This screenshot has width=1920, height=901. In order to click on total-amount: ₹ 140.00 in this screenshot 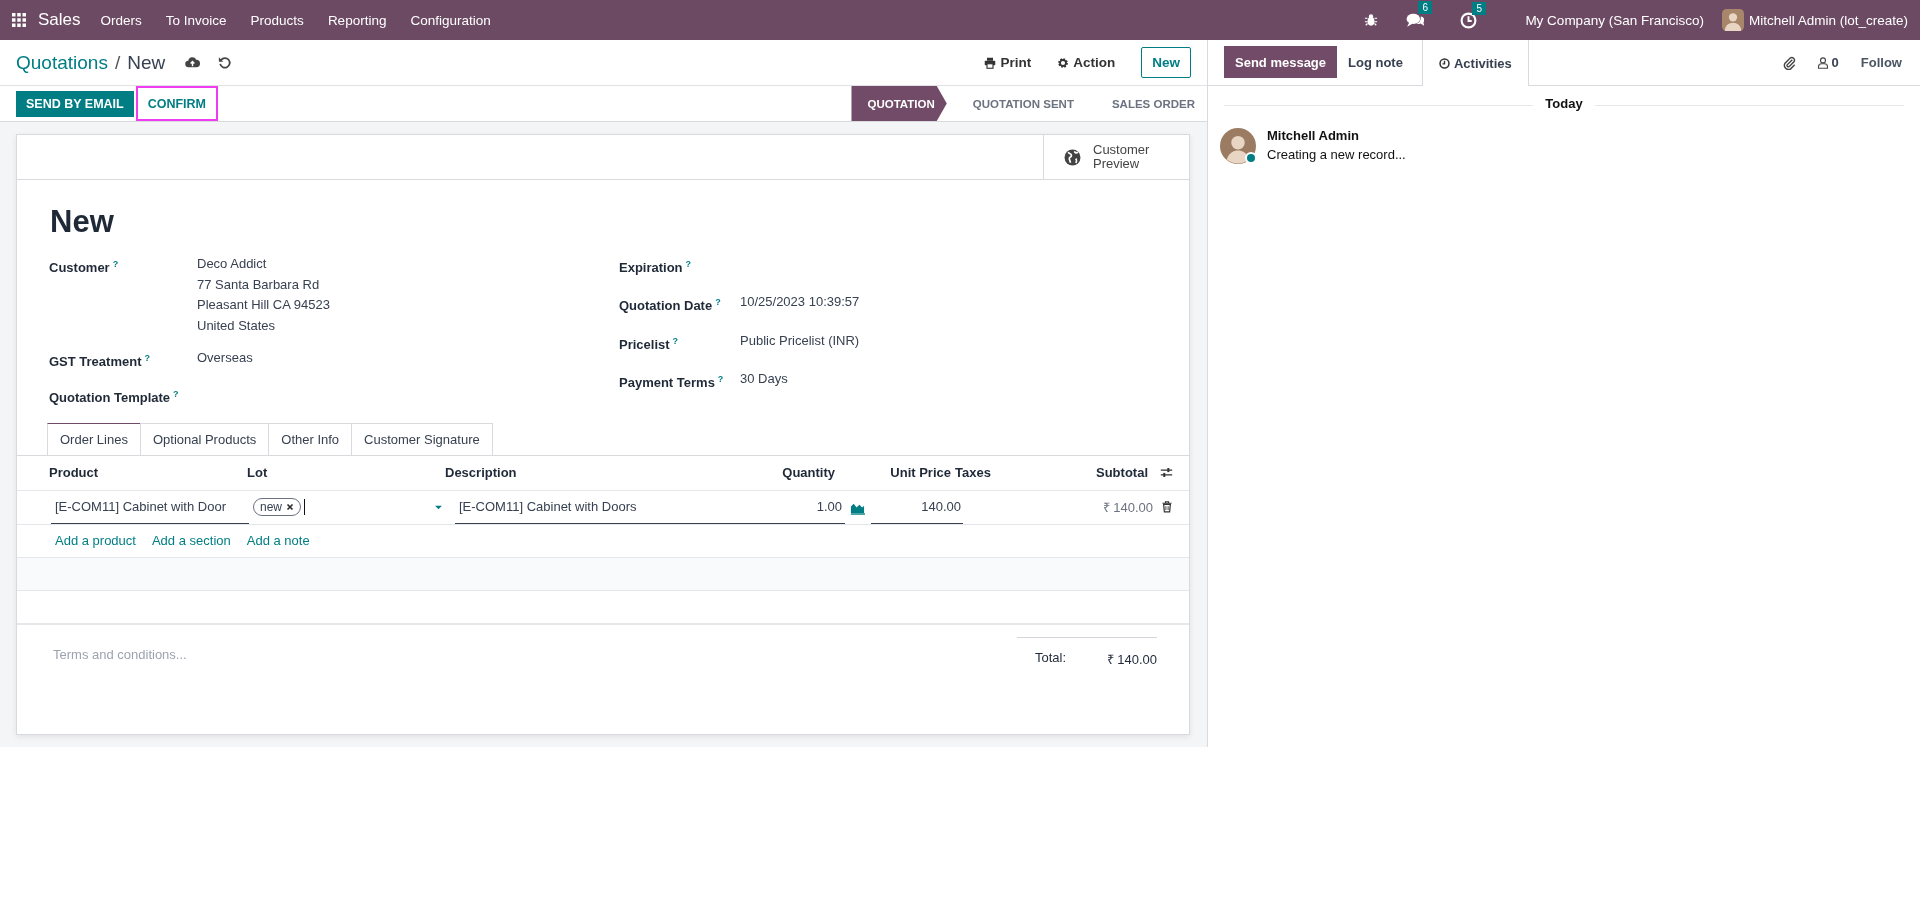, I will do `click(1131, 659)`.